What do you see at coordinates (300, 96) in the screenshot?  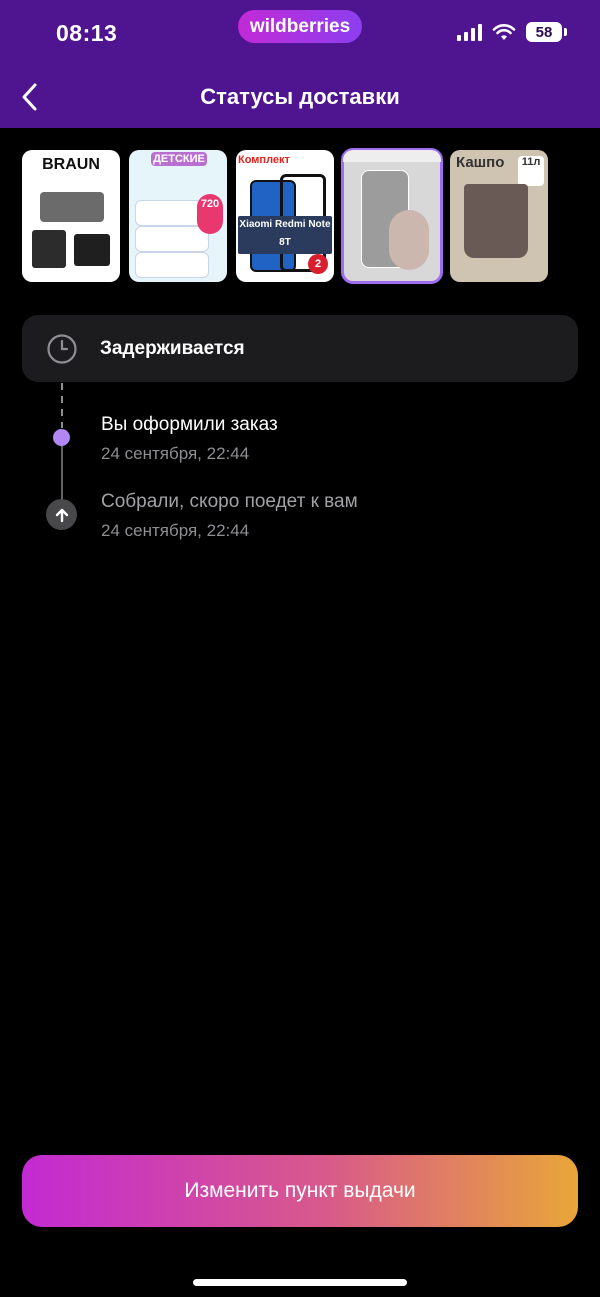 I see `page-title: Статусы доставки` at bounding box center [300, 96].